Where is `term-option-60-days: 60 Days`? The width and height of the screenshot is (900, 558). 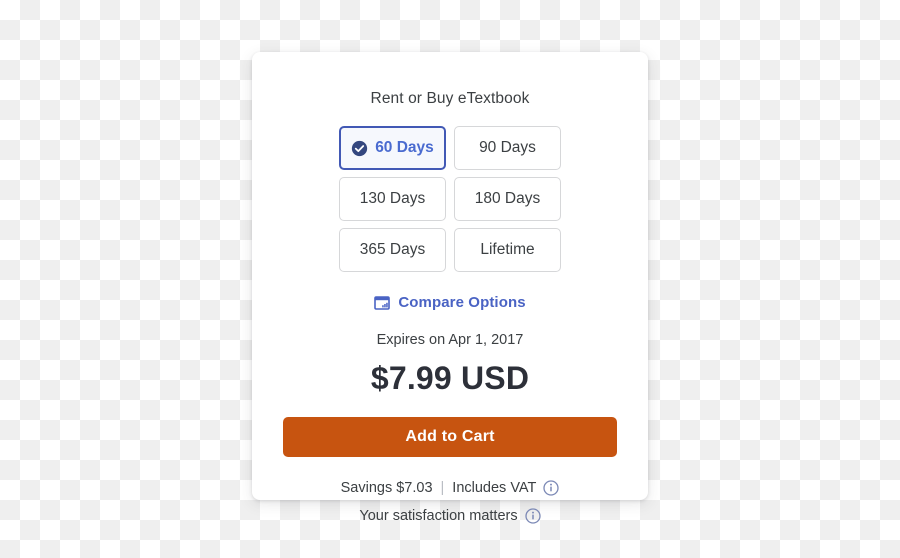 term-option-60-days: 60 Days is located at coordinates (392, 148).